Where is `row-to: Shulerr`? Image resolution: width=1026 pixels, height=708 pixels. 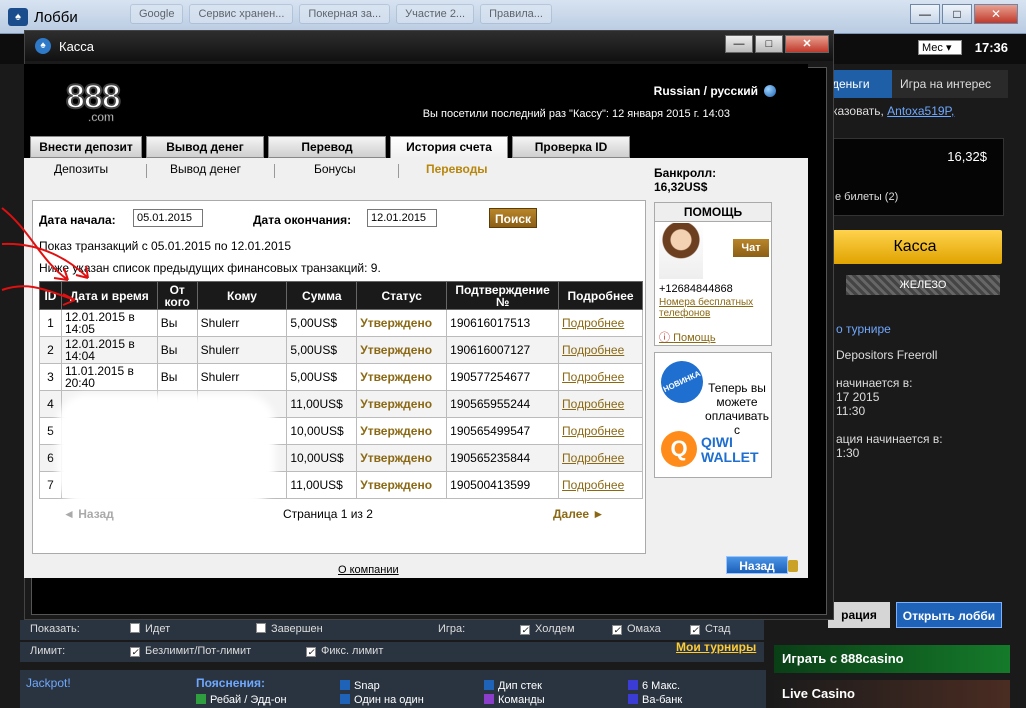
row-to: Shulerr is located at coordinates (242, 350).